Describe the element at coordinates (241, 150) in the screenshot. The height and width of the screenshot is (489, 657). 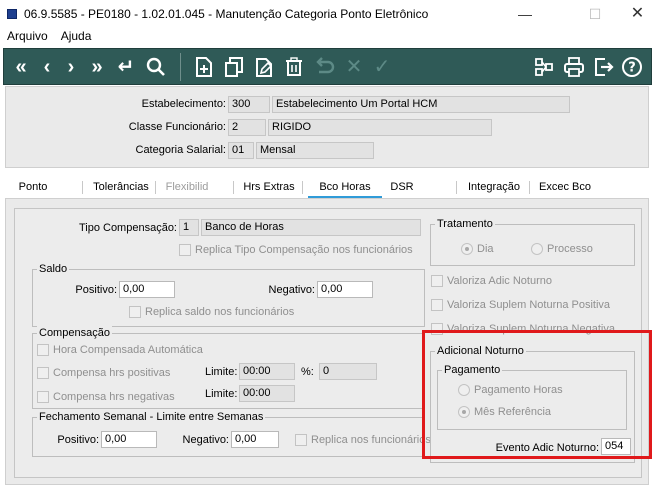
I see `categoria-code-field: 01` at that location.